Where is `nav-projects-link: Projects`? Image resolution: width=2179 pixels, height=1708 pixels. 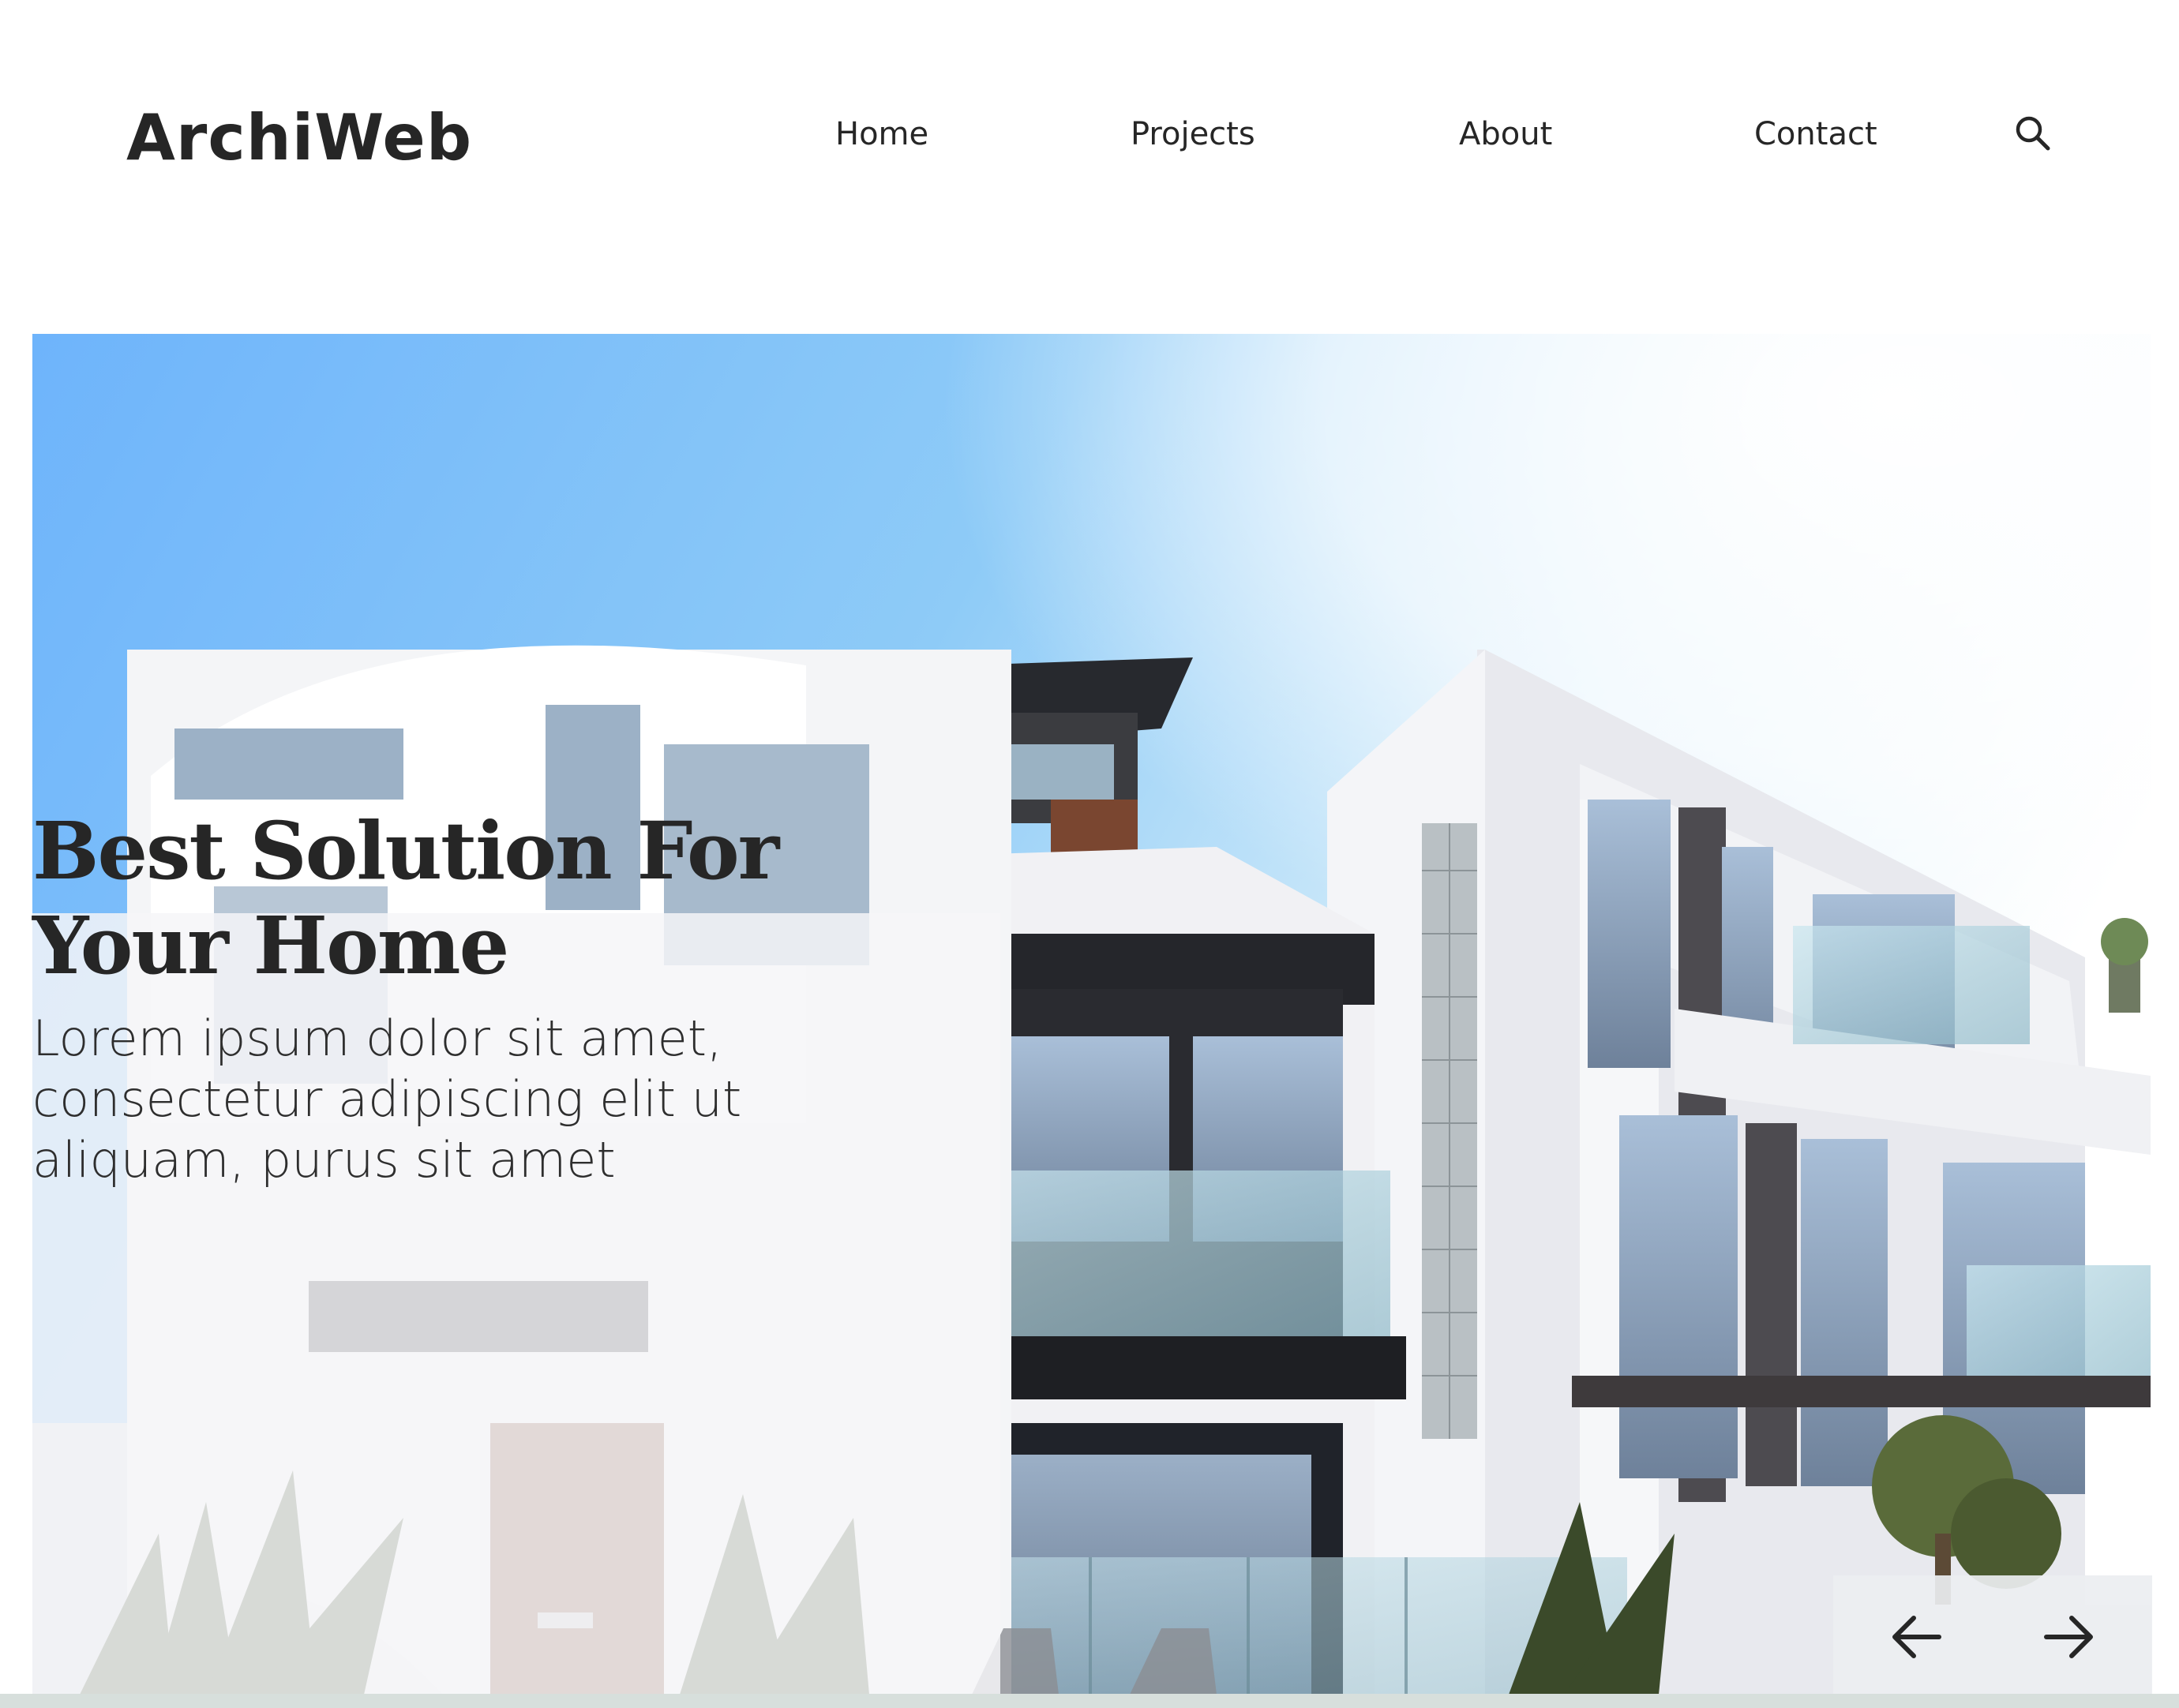
nav-projects-link: Projects is located at coordinates (1193, 134).